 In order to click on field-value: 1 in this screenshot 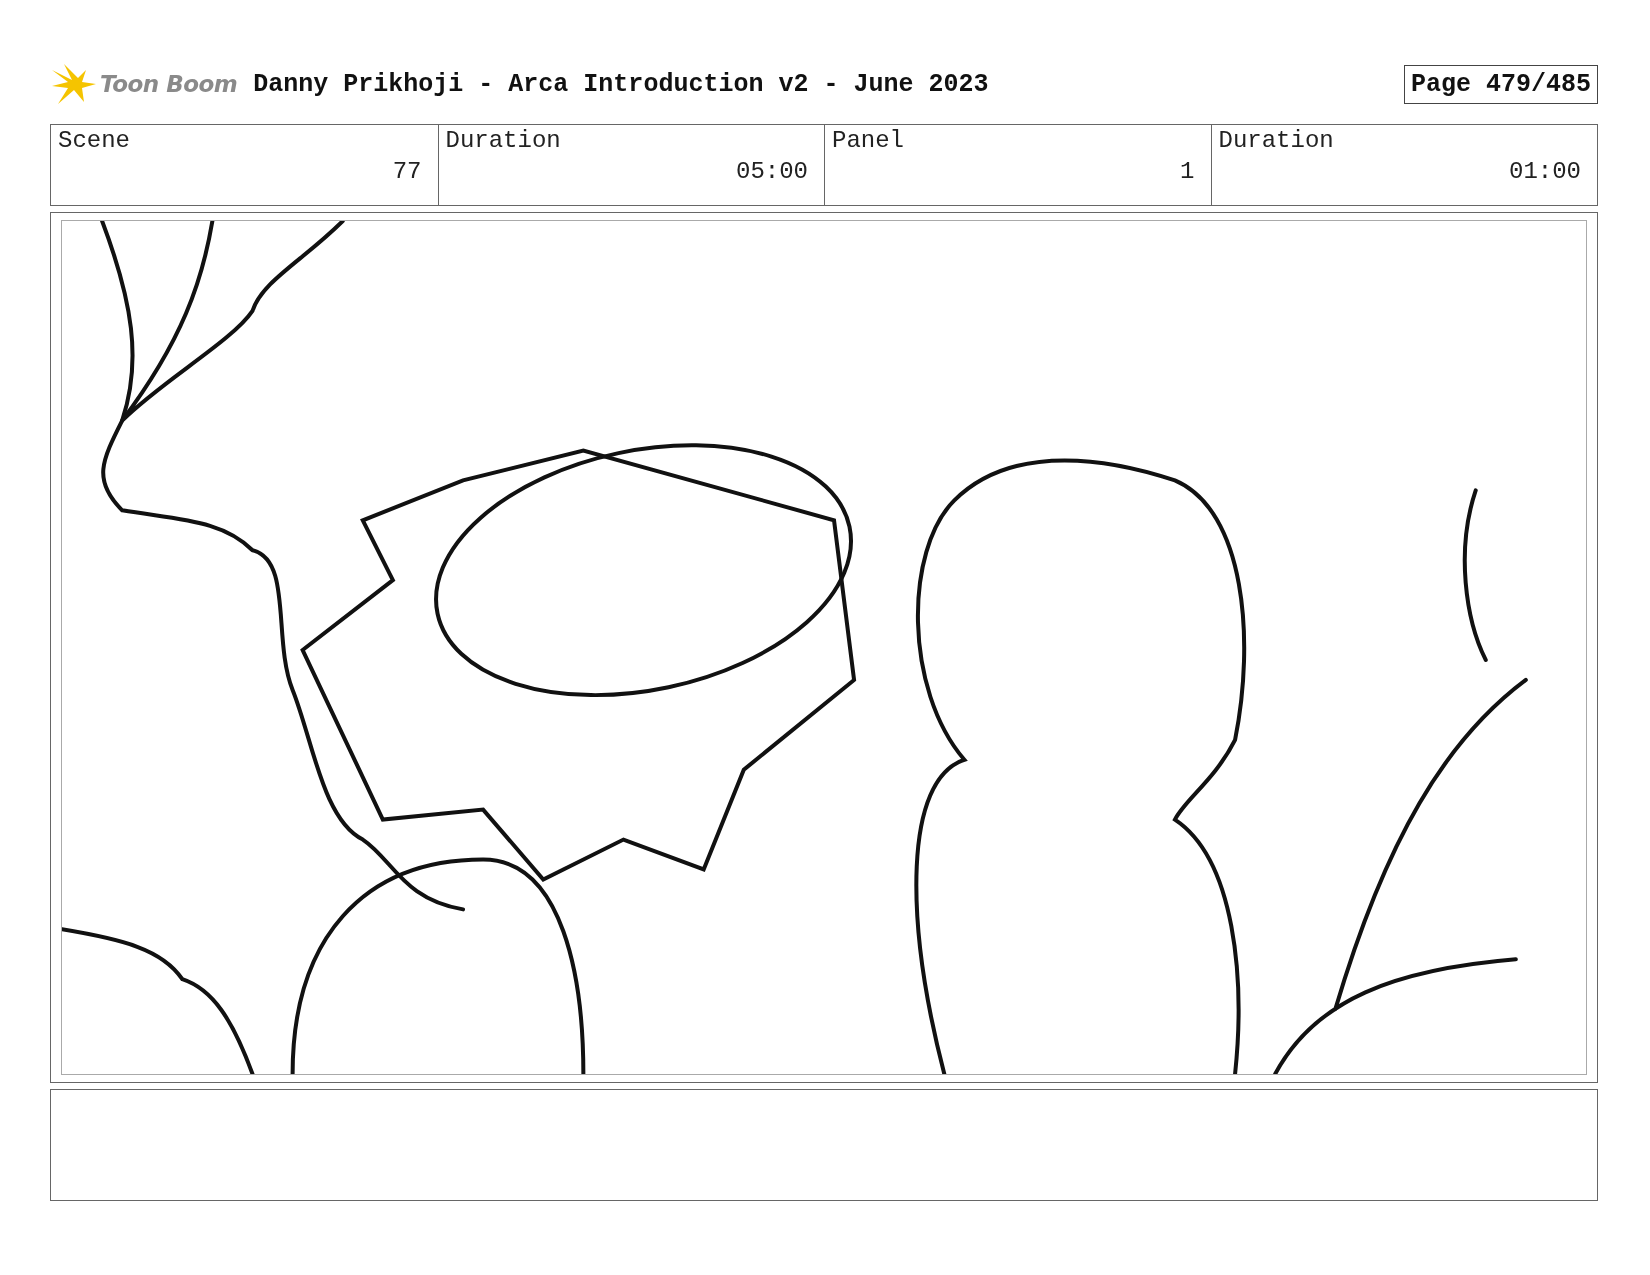, I will do `click(1187, 171)`.